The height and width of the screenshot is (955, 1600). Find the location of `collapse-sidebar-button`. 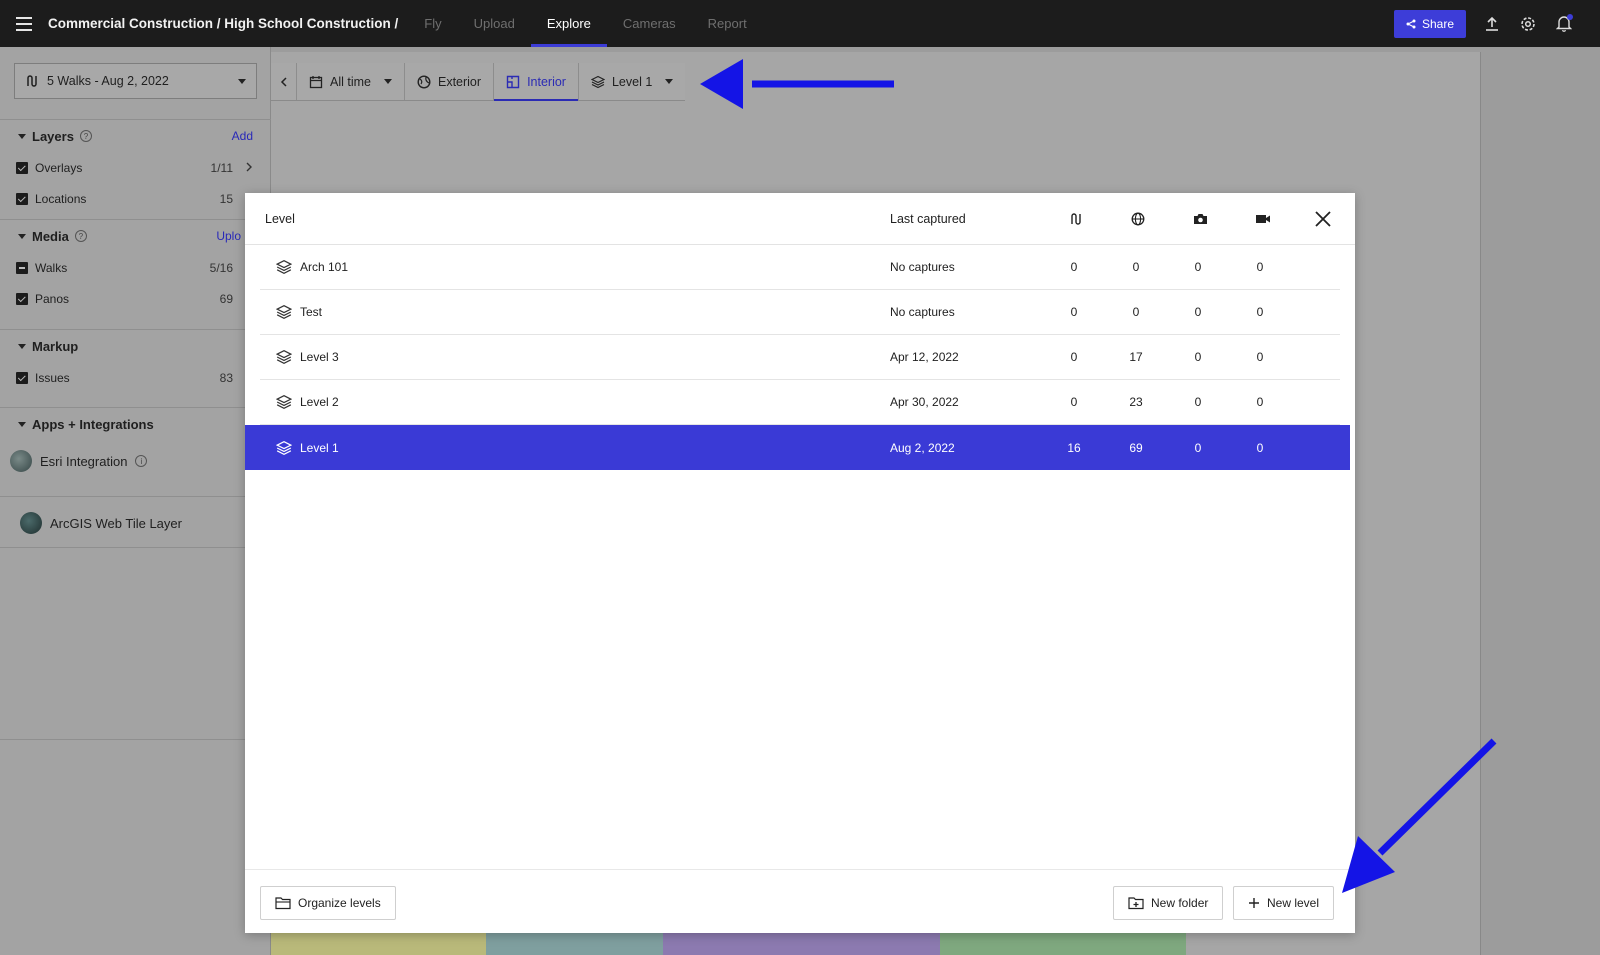

collapse-sidebar-button is located at coordinates (284, 81).